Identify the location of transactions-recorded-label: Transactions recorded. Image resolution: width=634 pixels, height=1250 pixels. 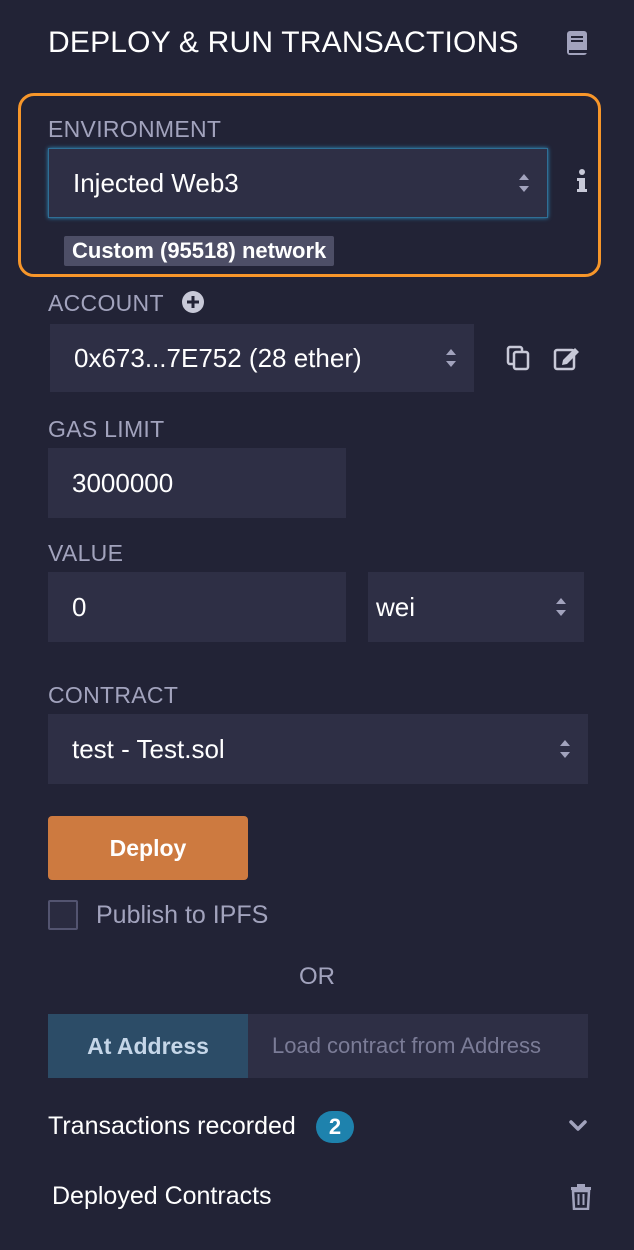
(172, 1126).